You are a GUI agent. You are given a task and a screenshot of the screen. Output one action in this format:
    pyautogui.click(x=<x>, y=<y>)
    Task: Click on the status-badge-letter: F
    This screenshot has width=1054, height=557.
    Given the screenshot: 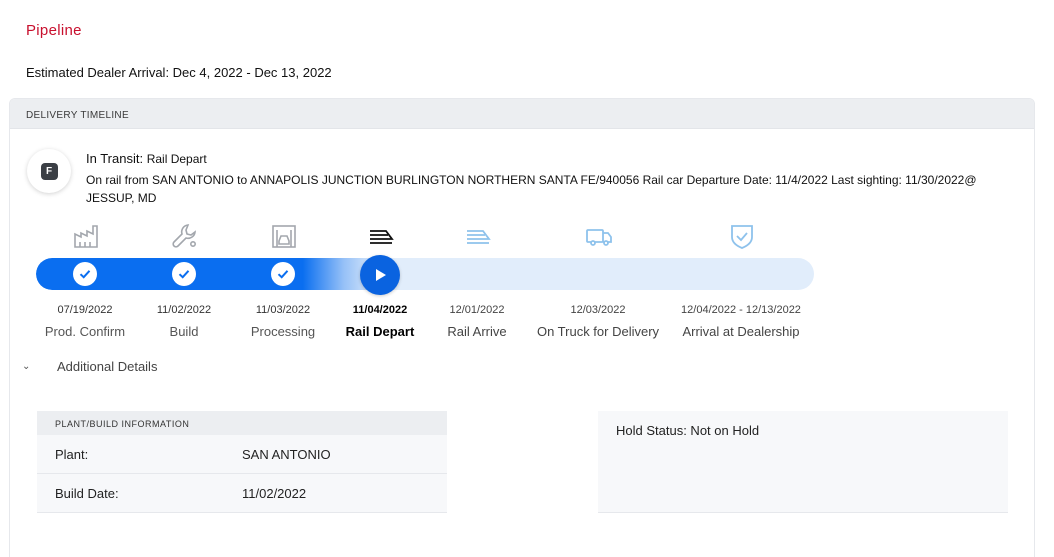 What is the action you would take?
    pyautogui.click(x=49, y=171)
    